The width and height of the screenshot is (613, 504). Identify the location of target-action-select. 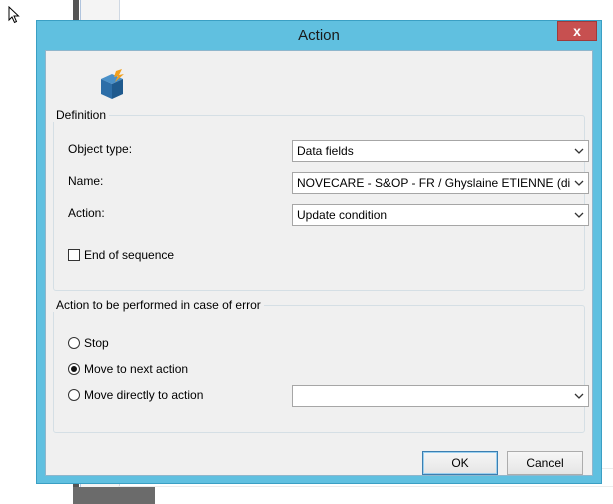
(440, 396).